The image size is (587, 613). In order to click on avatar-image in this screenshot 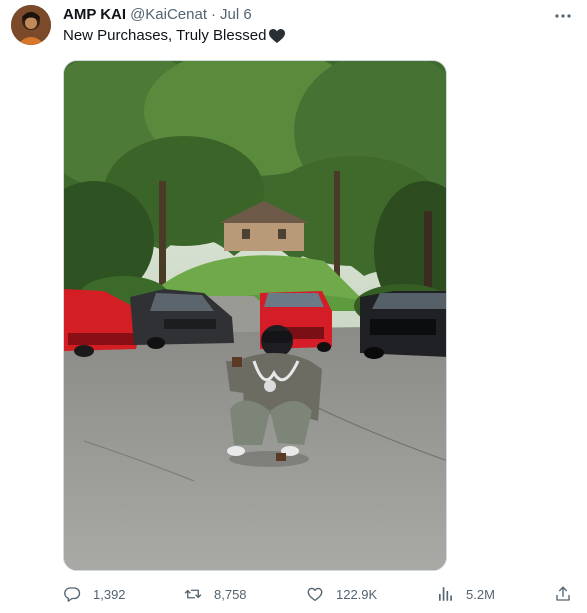, I will do `click(31, 25)`.